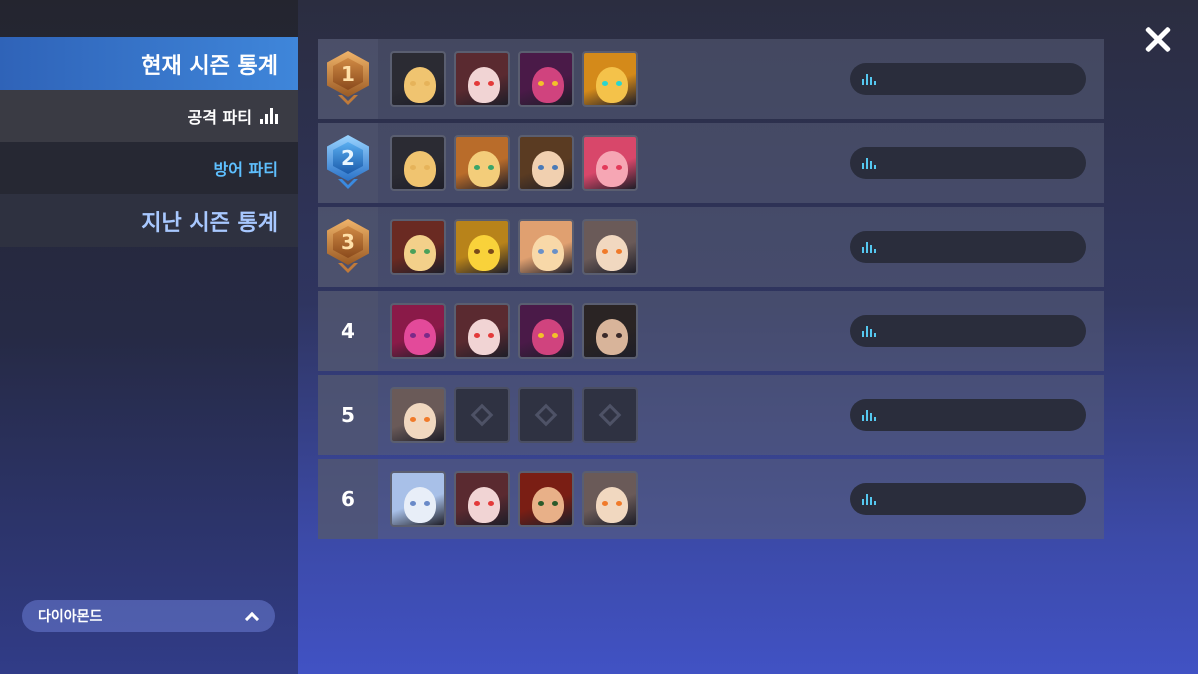  Describe the element at coordinates (418, 247) in the screenshot. I see `hero-portrait-blonde-ribbon` at that location.